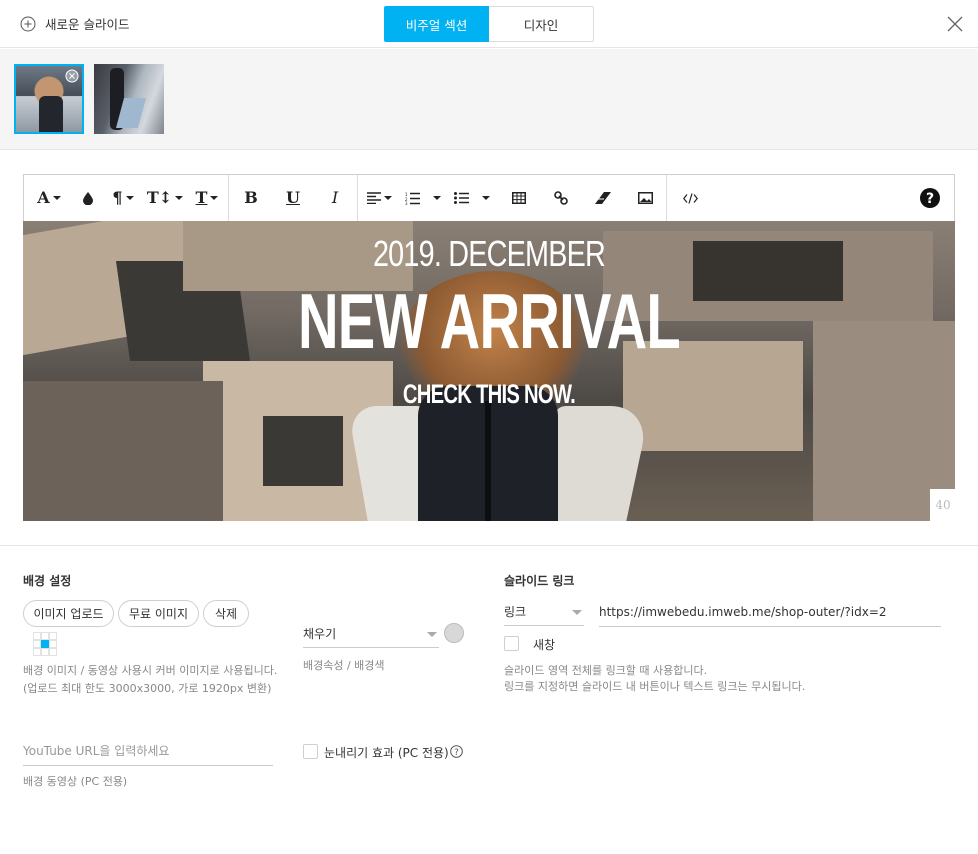 This screenshot has height=854, width=978. Describe the element at coordinates (454, 633) in the screenshot. I see `background-color-swatch` at that location.